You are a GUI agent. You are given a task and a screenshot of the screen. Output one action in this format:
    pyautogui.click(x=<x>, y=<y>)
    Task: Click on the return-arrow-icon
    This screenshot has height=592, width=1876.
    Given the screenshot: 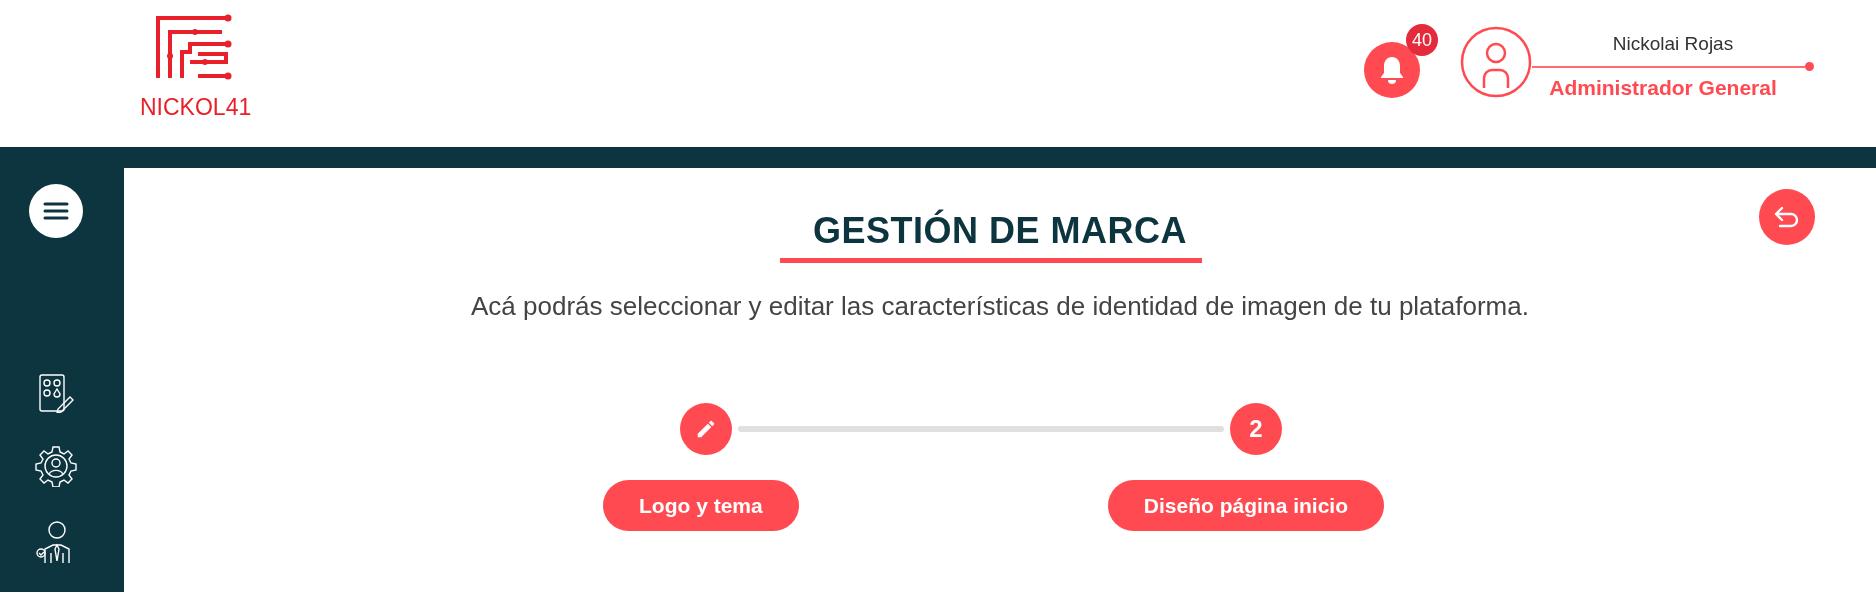 What is the action you would take?
    pyautogui.click(x=1787, y=217)
    